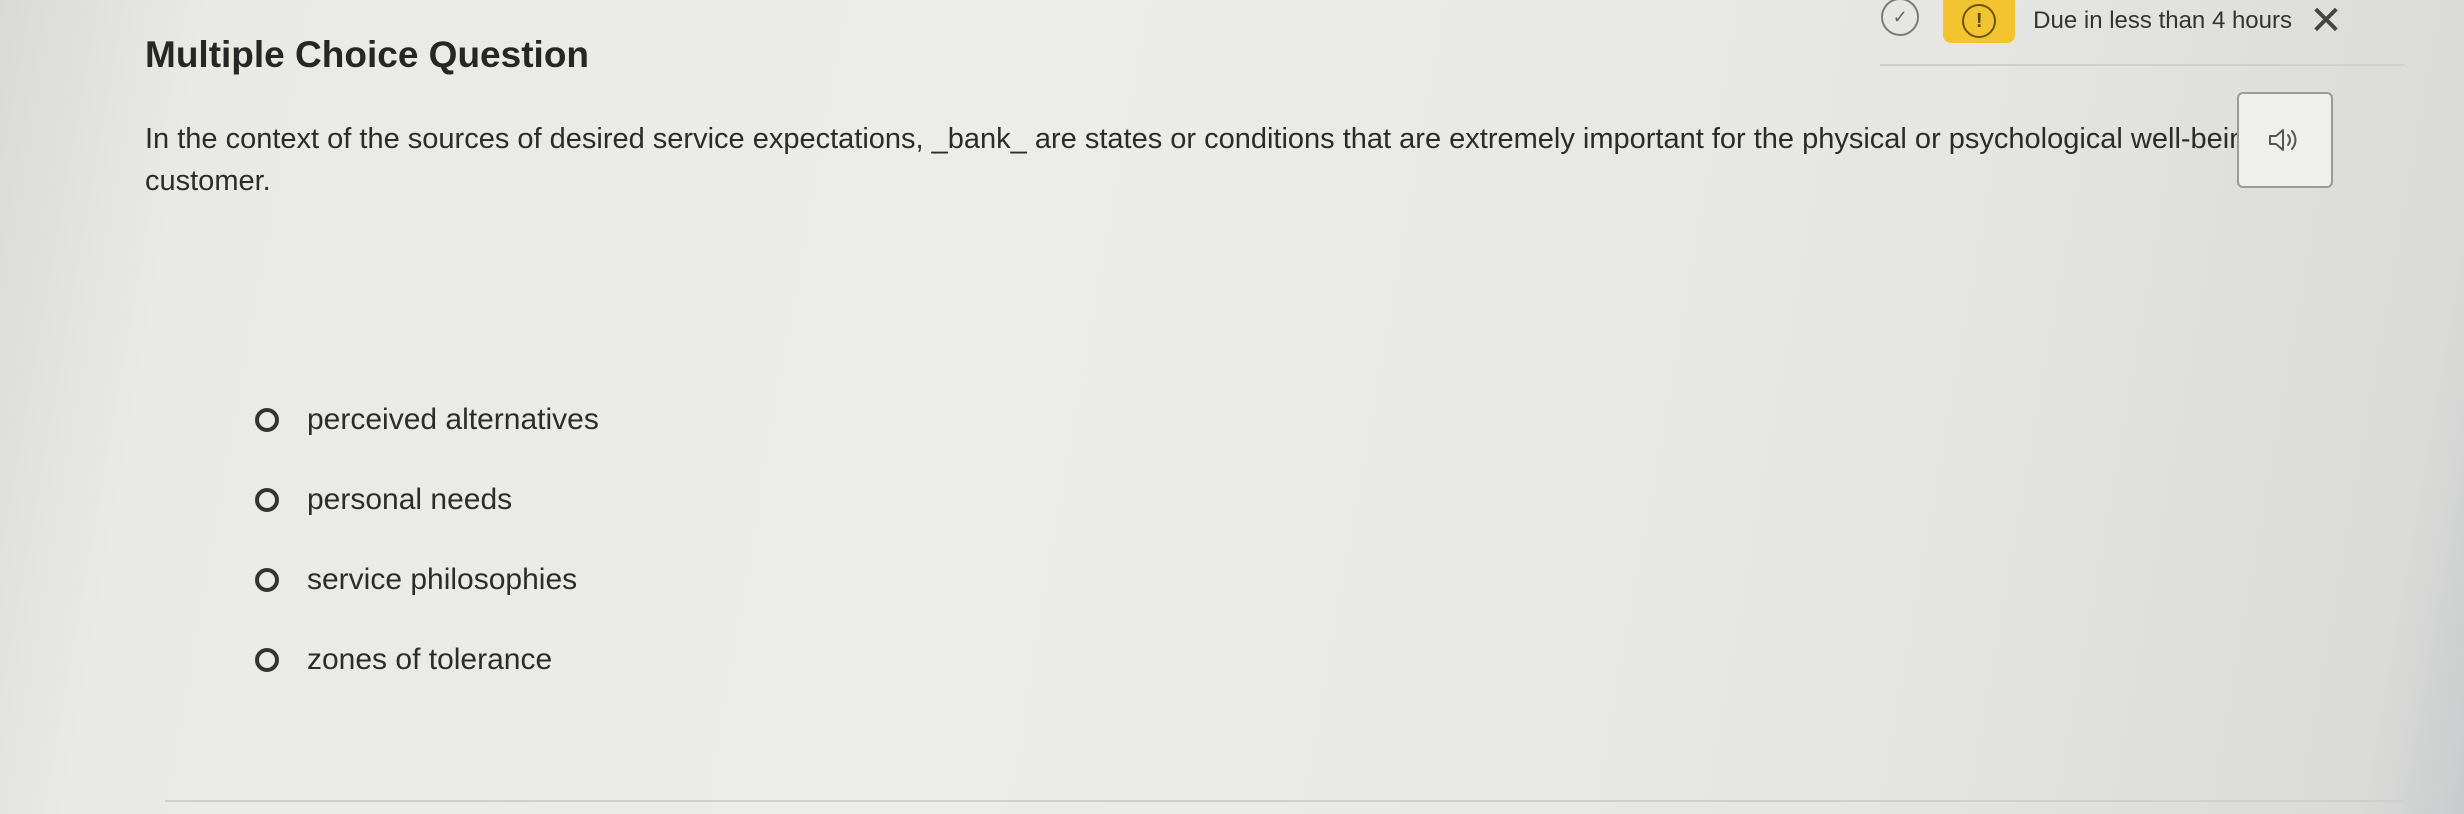  I want to click on read-aloud-button, so click(2285, 140).